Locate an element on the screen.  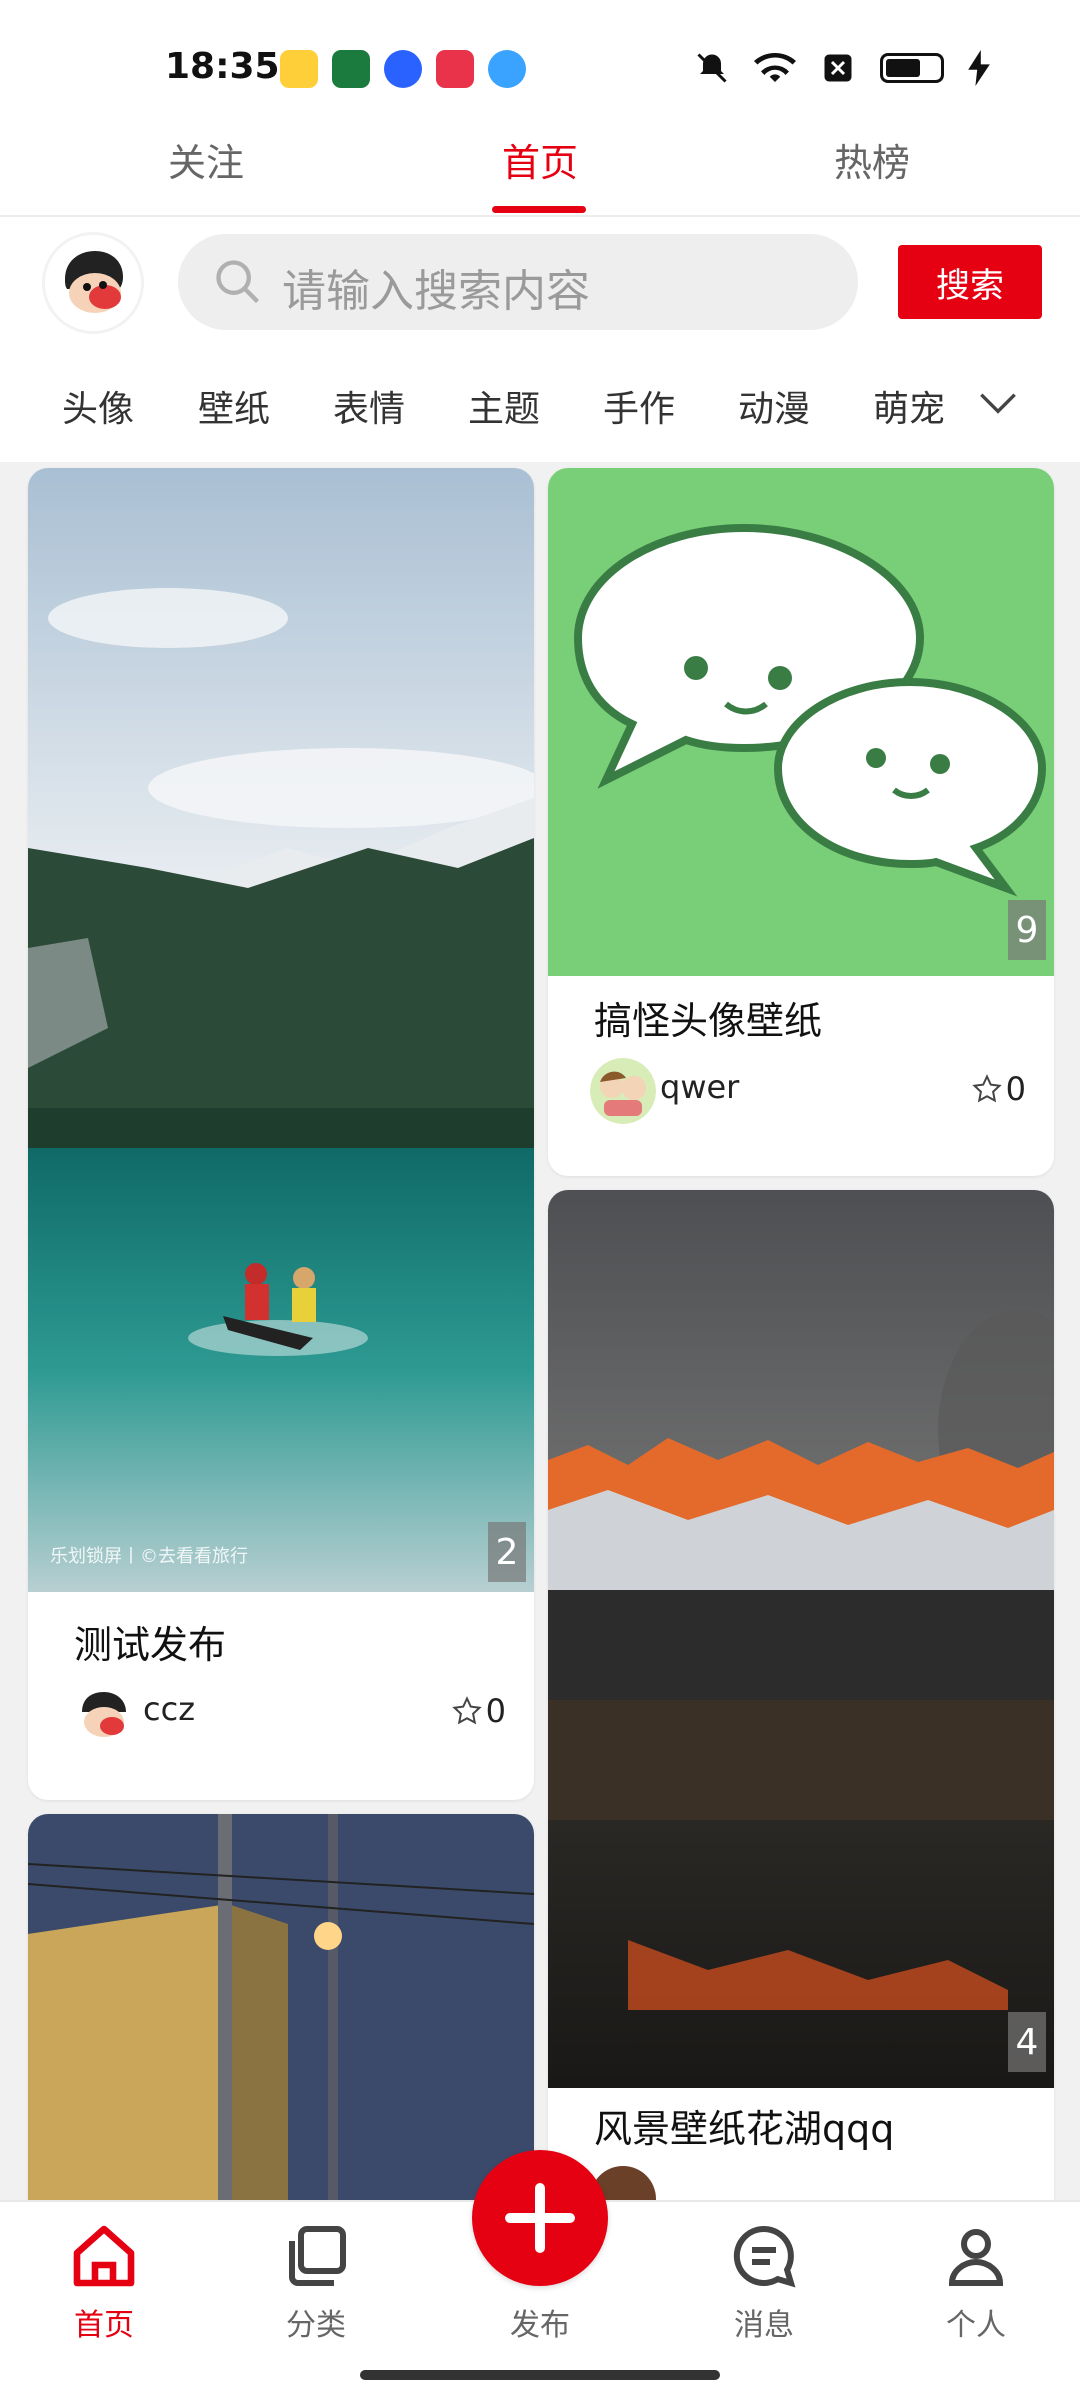
charging-icon is located at coordinates (979, 68).